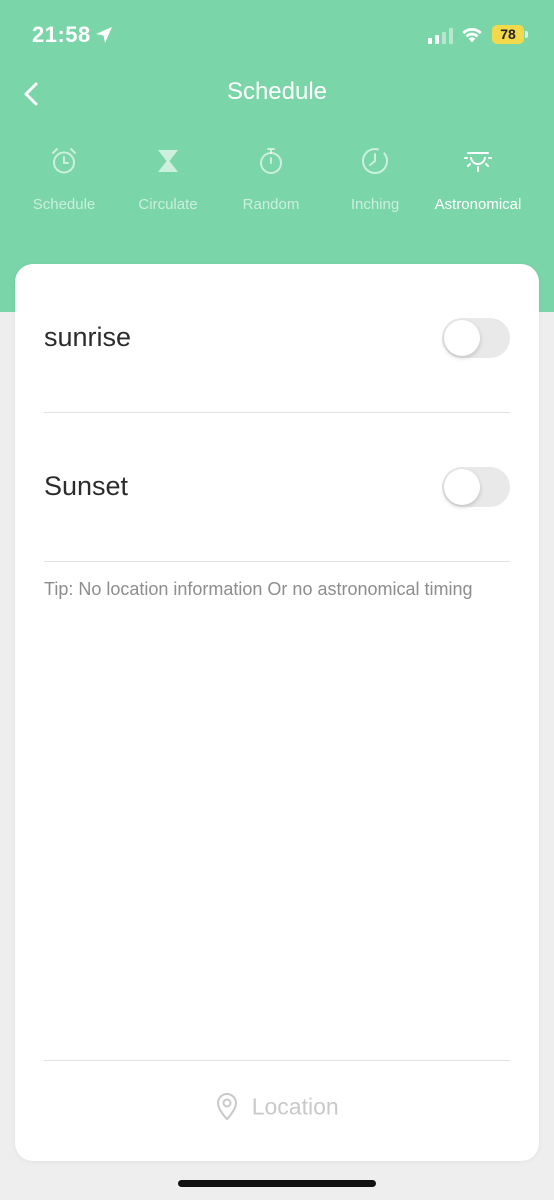 Image resolution: width=554 pixels, height=1200 pixels. What do you see at coordinates (375, 183) in the screenshot?
I see `tab-inching: Inching` at bounding box center [375, 183].